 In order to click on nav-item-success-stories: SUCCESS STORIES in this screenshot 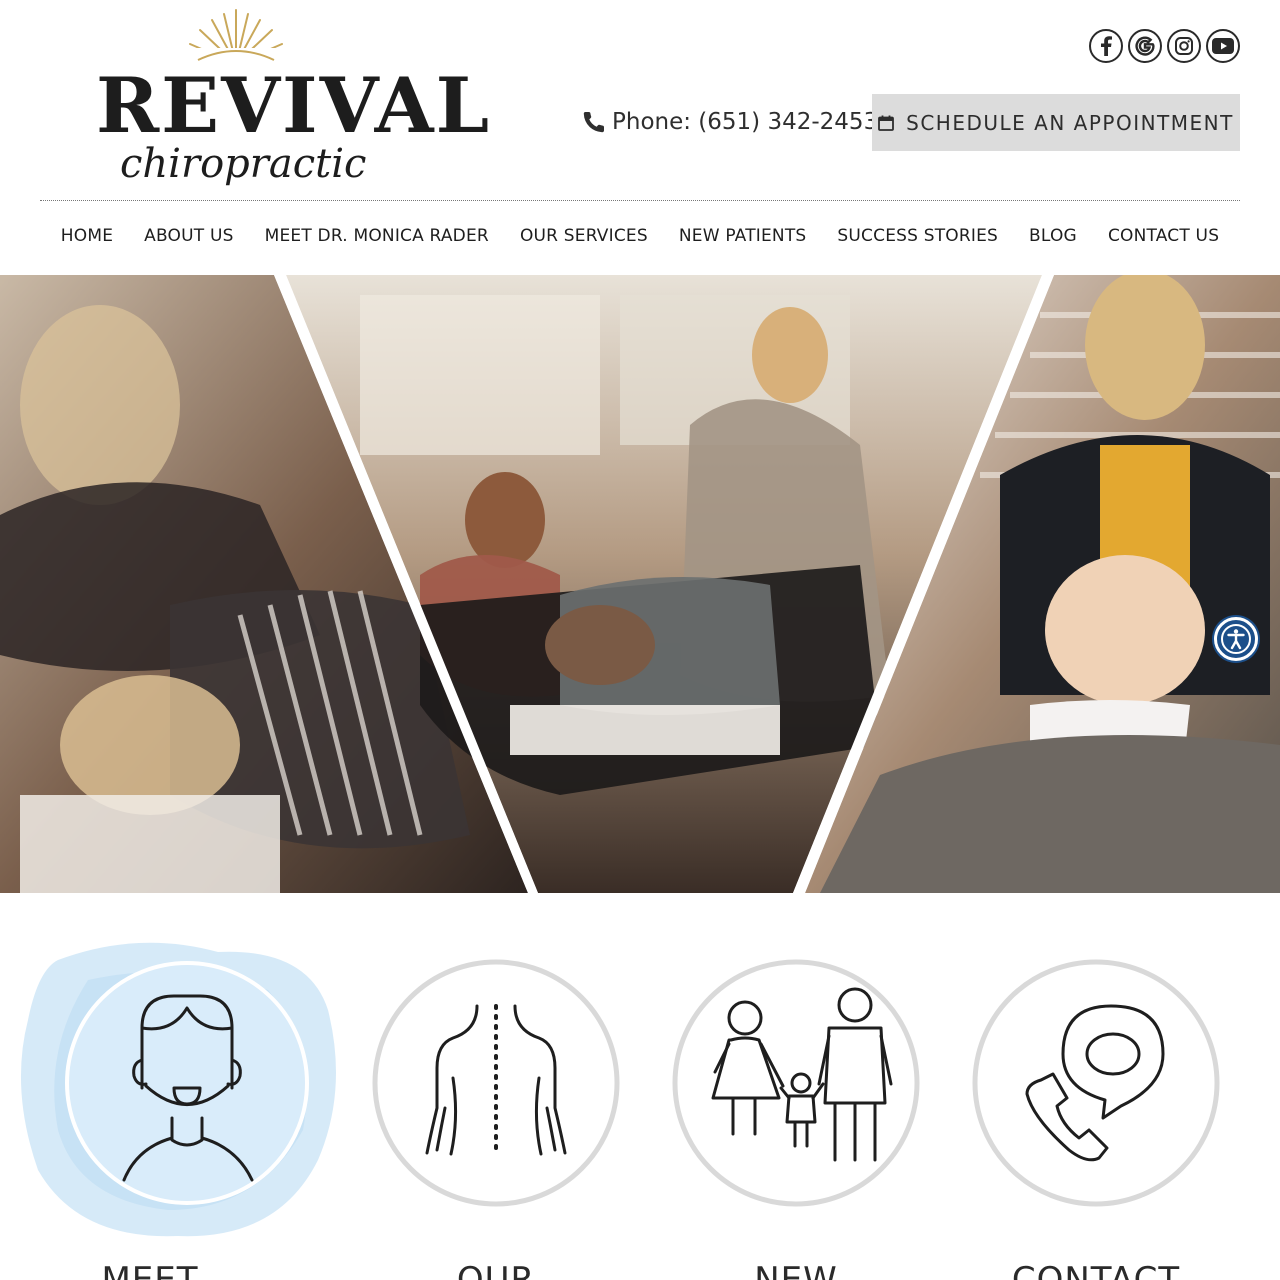, I will do `click(918, 236)`.